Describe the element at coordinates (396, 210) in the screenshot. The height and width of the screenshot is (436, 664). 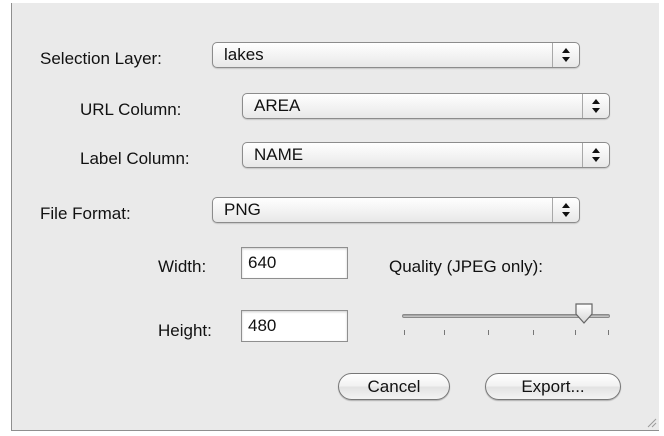
I see `file-format-popup: PNG` at that location.